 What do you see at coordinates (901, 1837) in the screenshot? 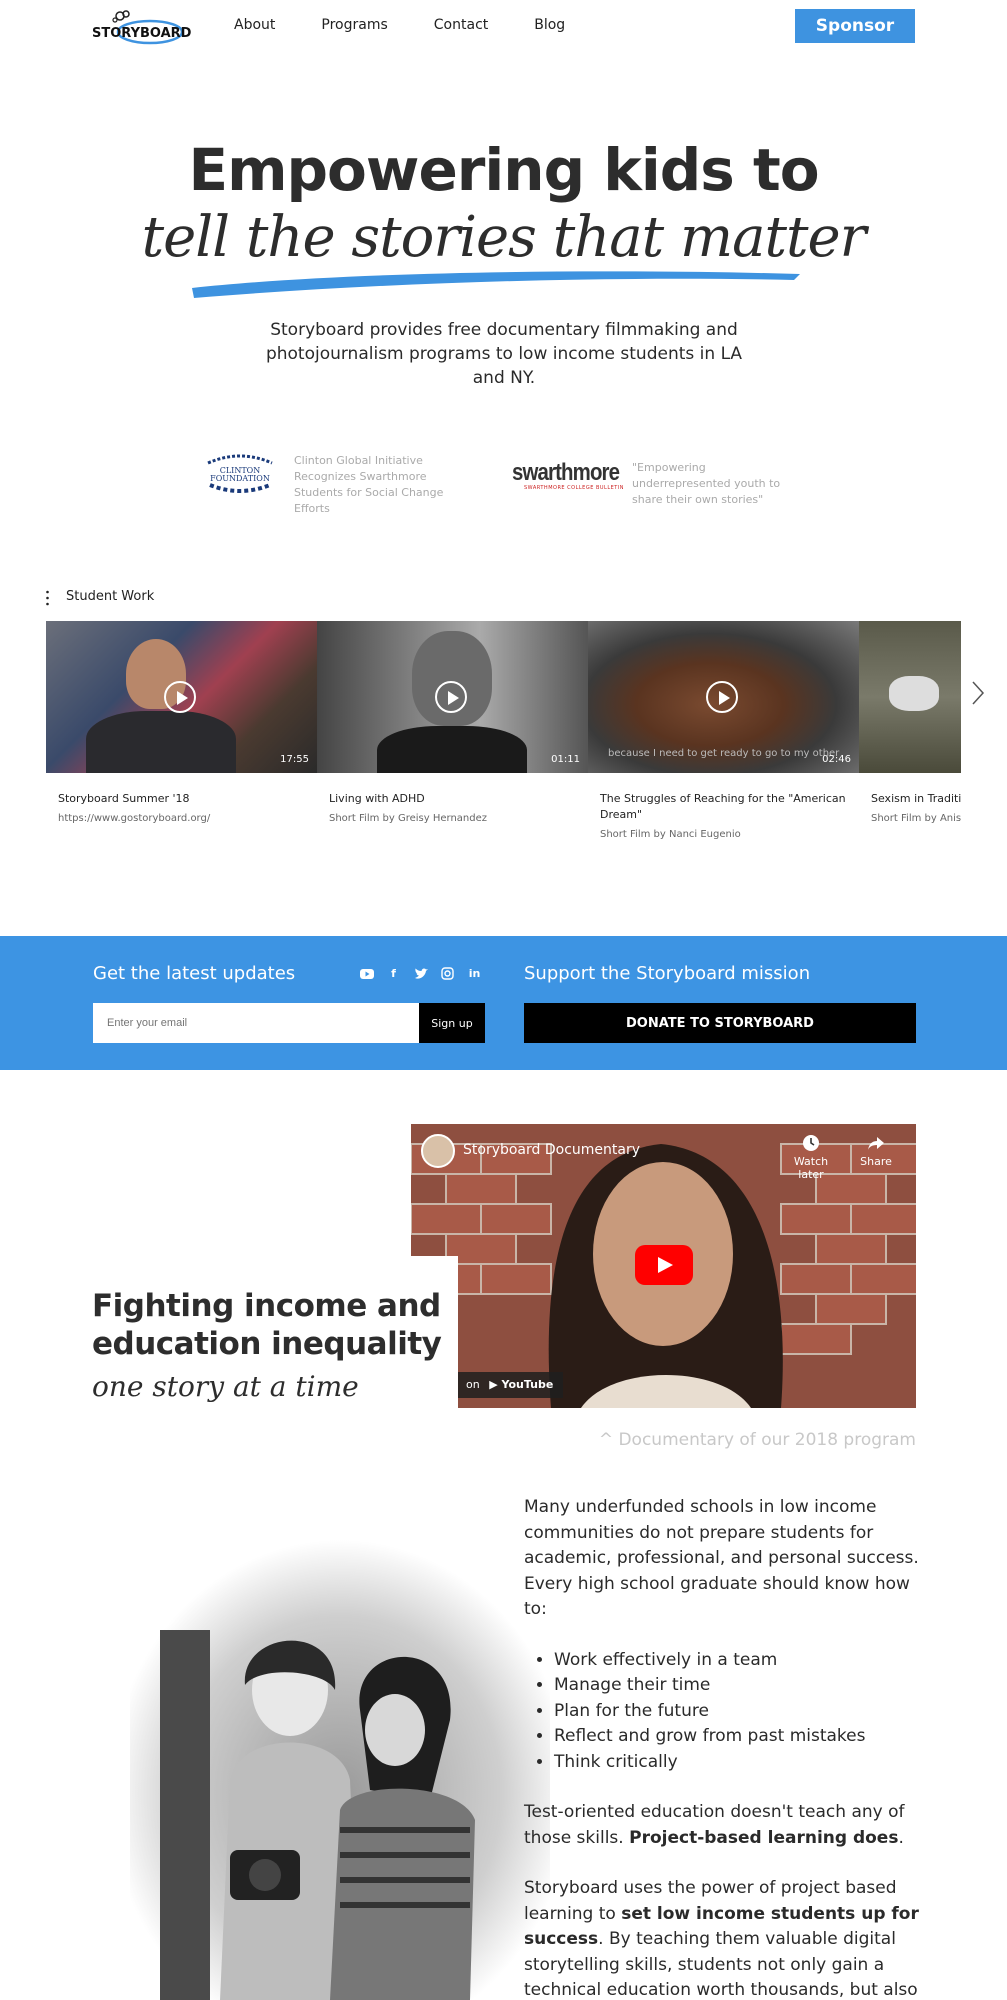
I see `pbl-period: .` at bounding box center [901, 1837].